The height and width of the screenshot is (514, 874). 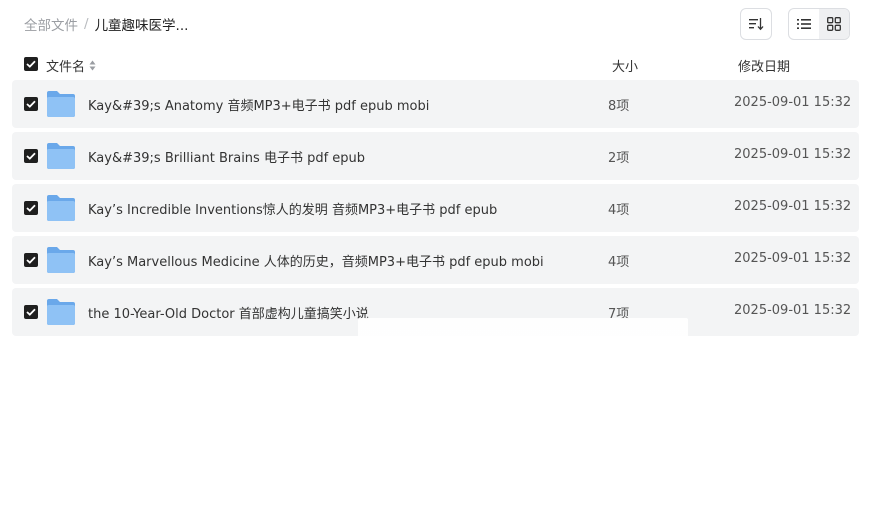 I want to click on grid-view-button, so click(x=834, y=24).